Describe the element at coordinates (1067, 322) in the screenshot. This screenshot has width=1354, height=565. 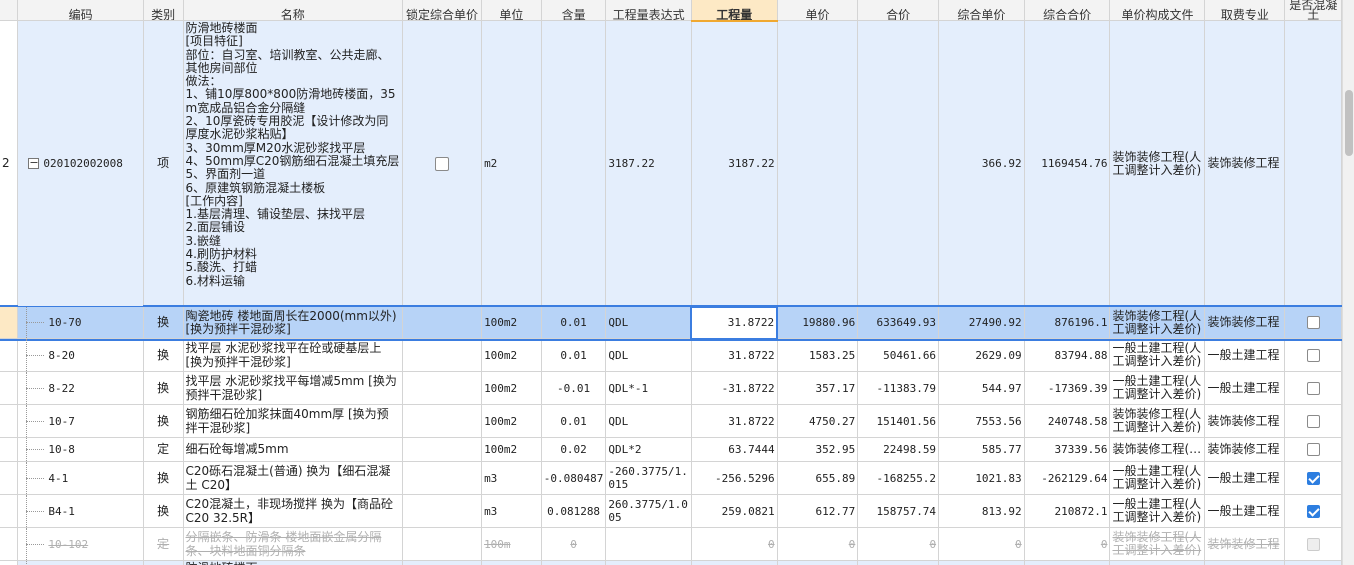
I see `sub-comp-total: 876196.1` at that location.